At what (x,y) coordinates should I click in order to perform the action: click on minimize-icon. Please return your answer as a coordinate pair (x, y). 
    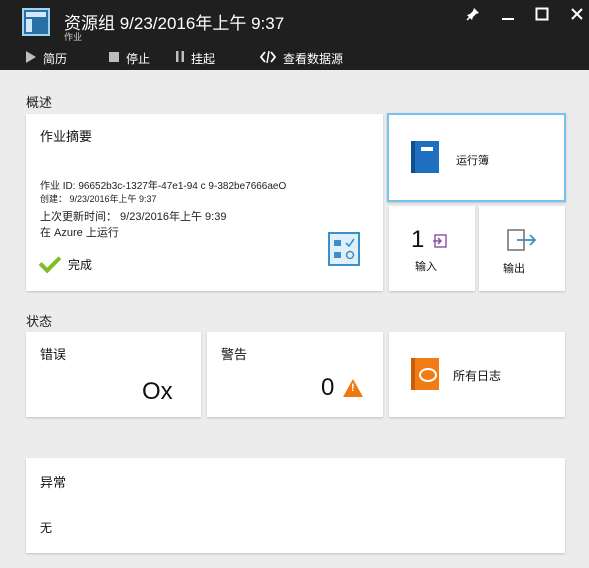
    Looking at the image, I should click on (508, 17).